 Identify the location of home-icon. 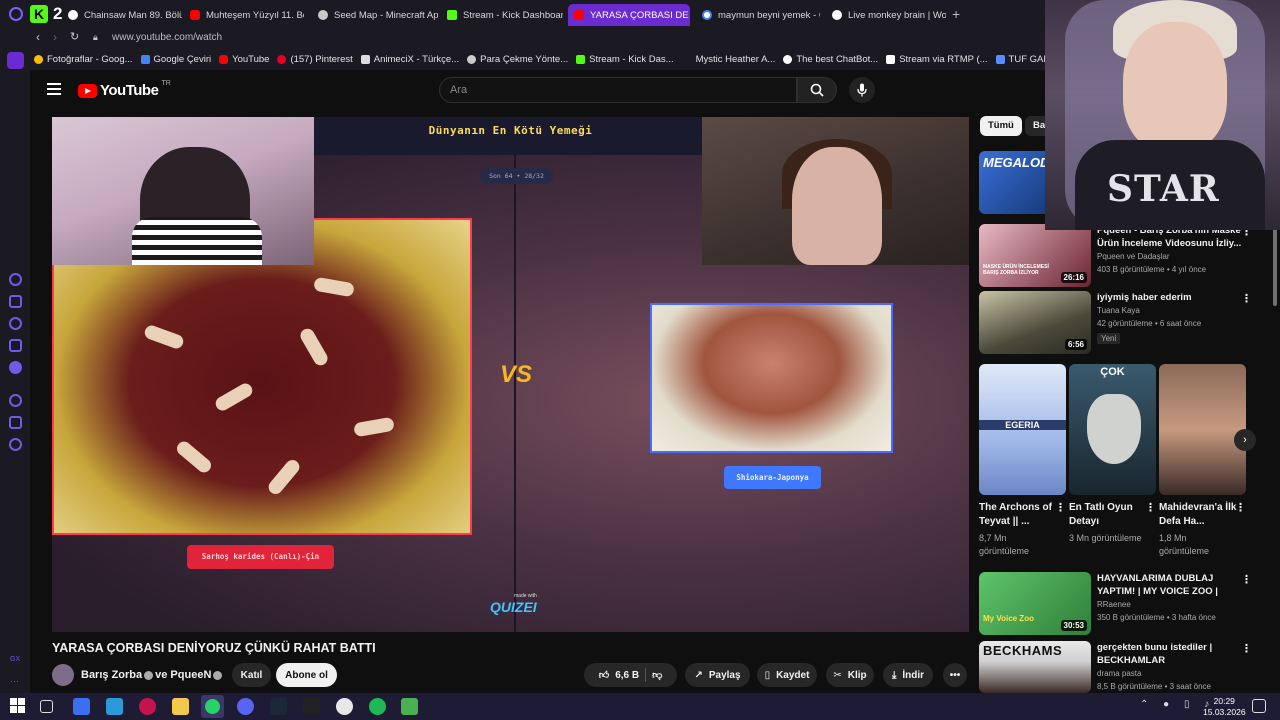
(15, 60).